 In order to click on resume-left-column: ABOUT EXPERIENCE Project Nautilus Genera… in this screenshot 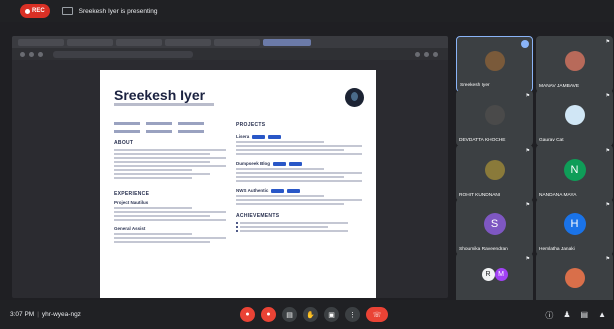, I will do `click(170, 183)`.